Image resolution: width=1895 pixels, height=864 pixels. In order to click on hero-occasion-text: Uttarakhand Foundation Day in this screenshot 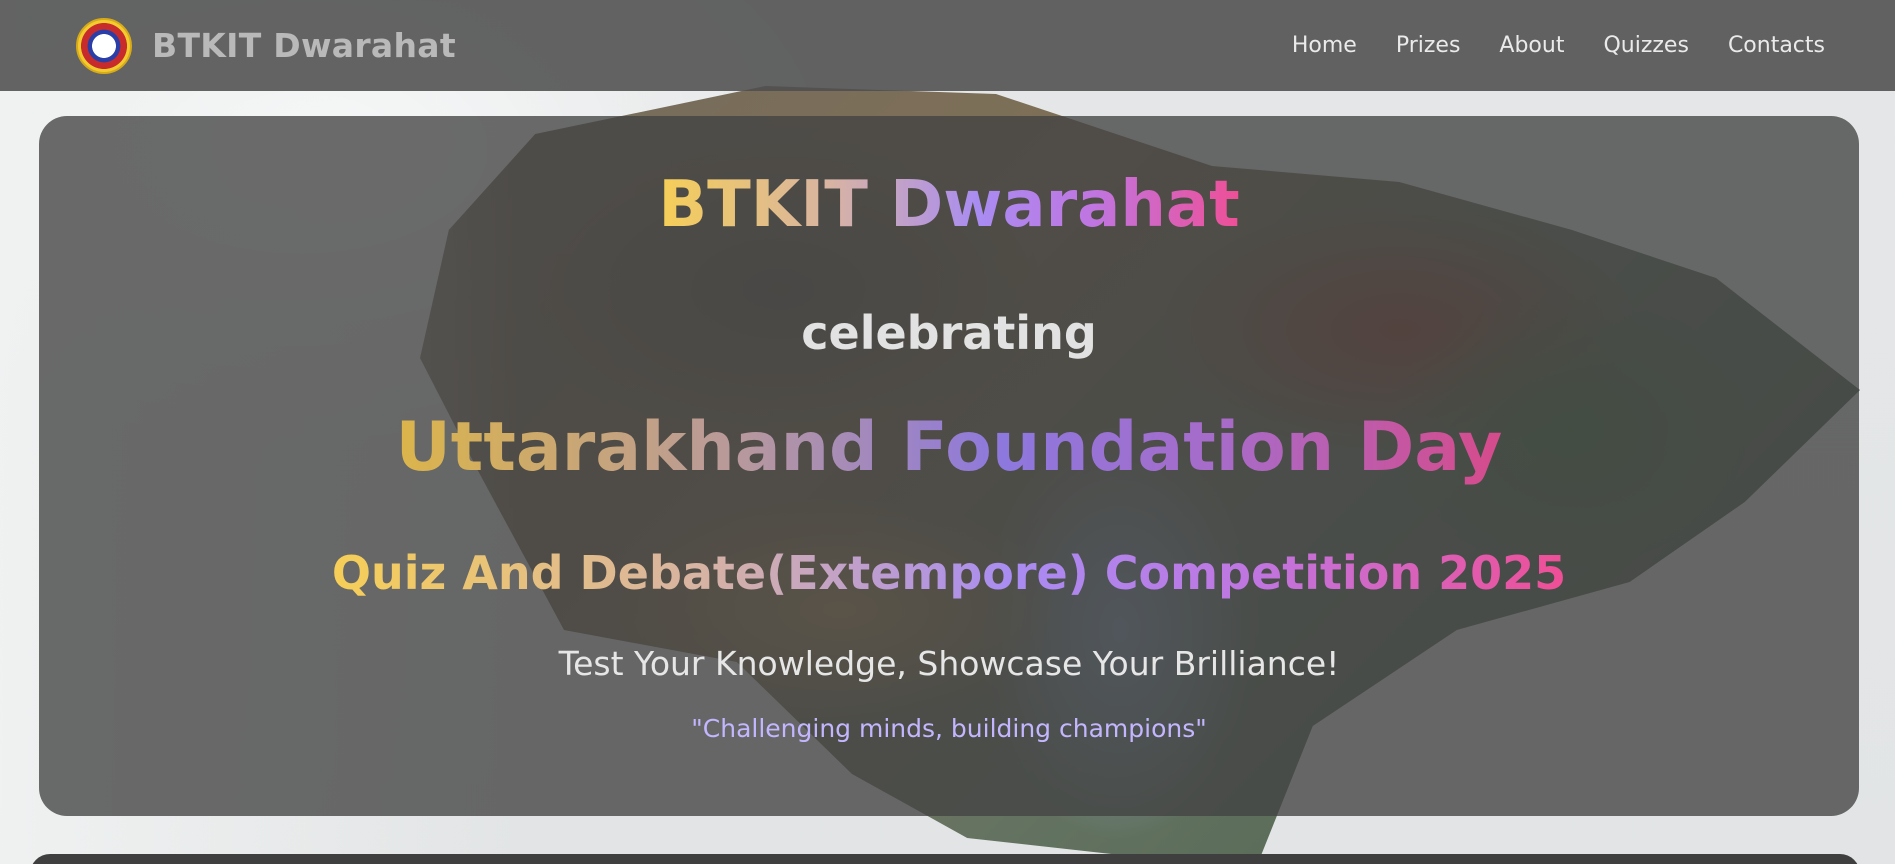, I will do `click(949, 447)`.